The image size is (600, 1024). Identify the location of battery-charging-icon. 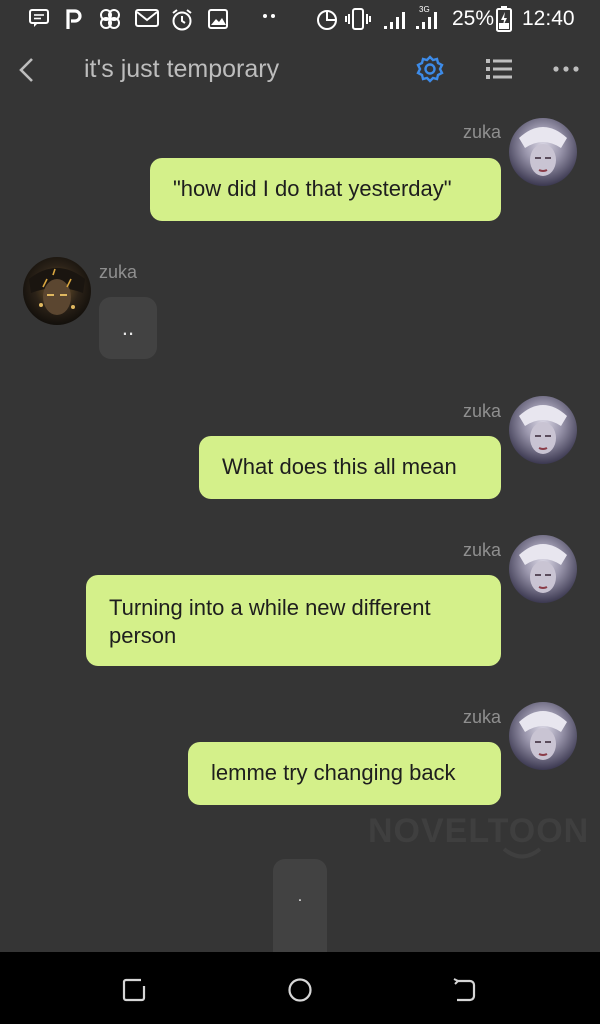
(504, 19).